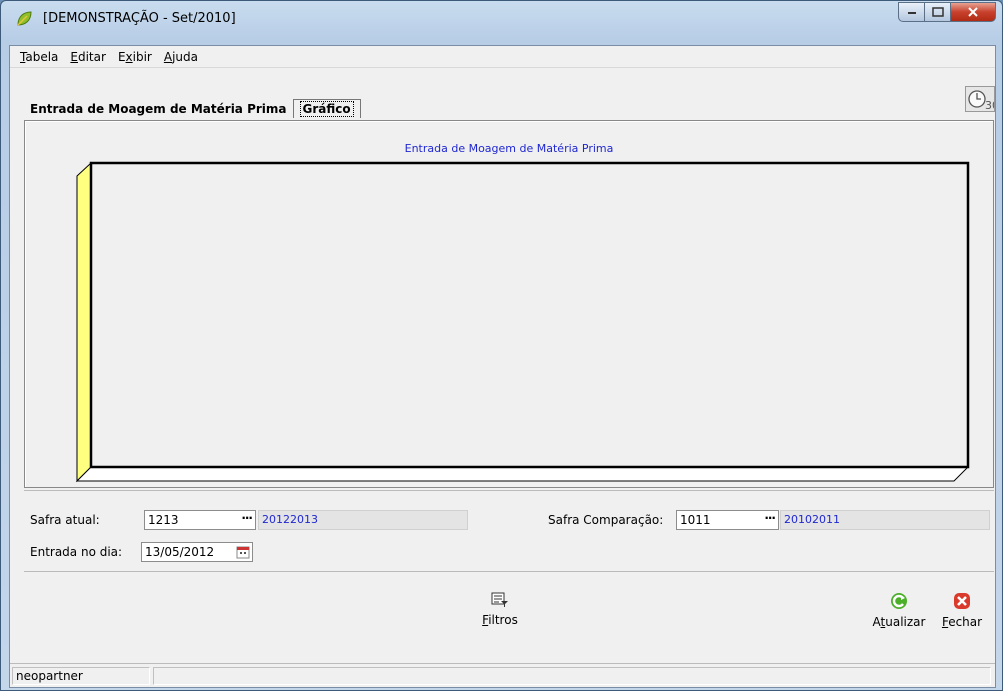 Image resolution: width=1003 pixels, height=691 pixels. What do you see at coordinates (142, 56) in the screenshot?
I see `menu-label: ibir` at bounding box center [142, 56].